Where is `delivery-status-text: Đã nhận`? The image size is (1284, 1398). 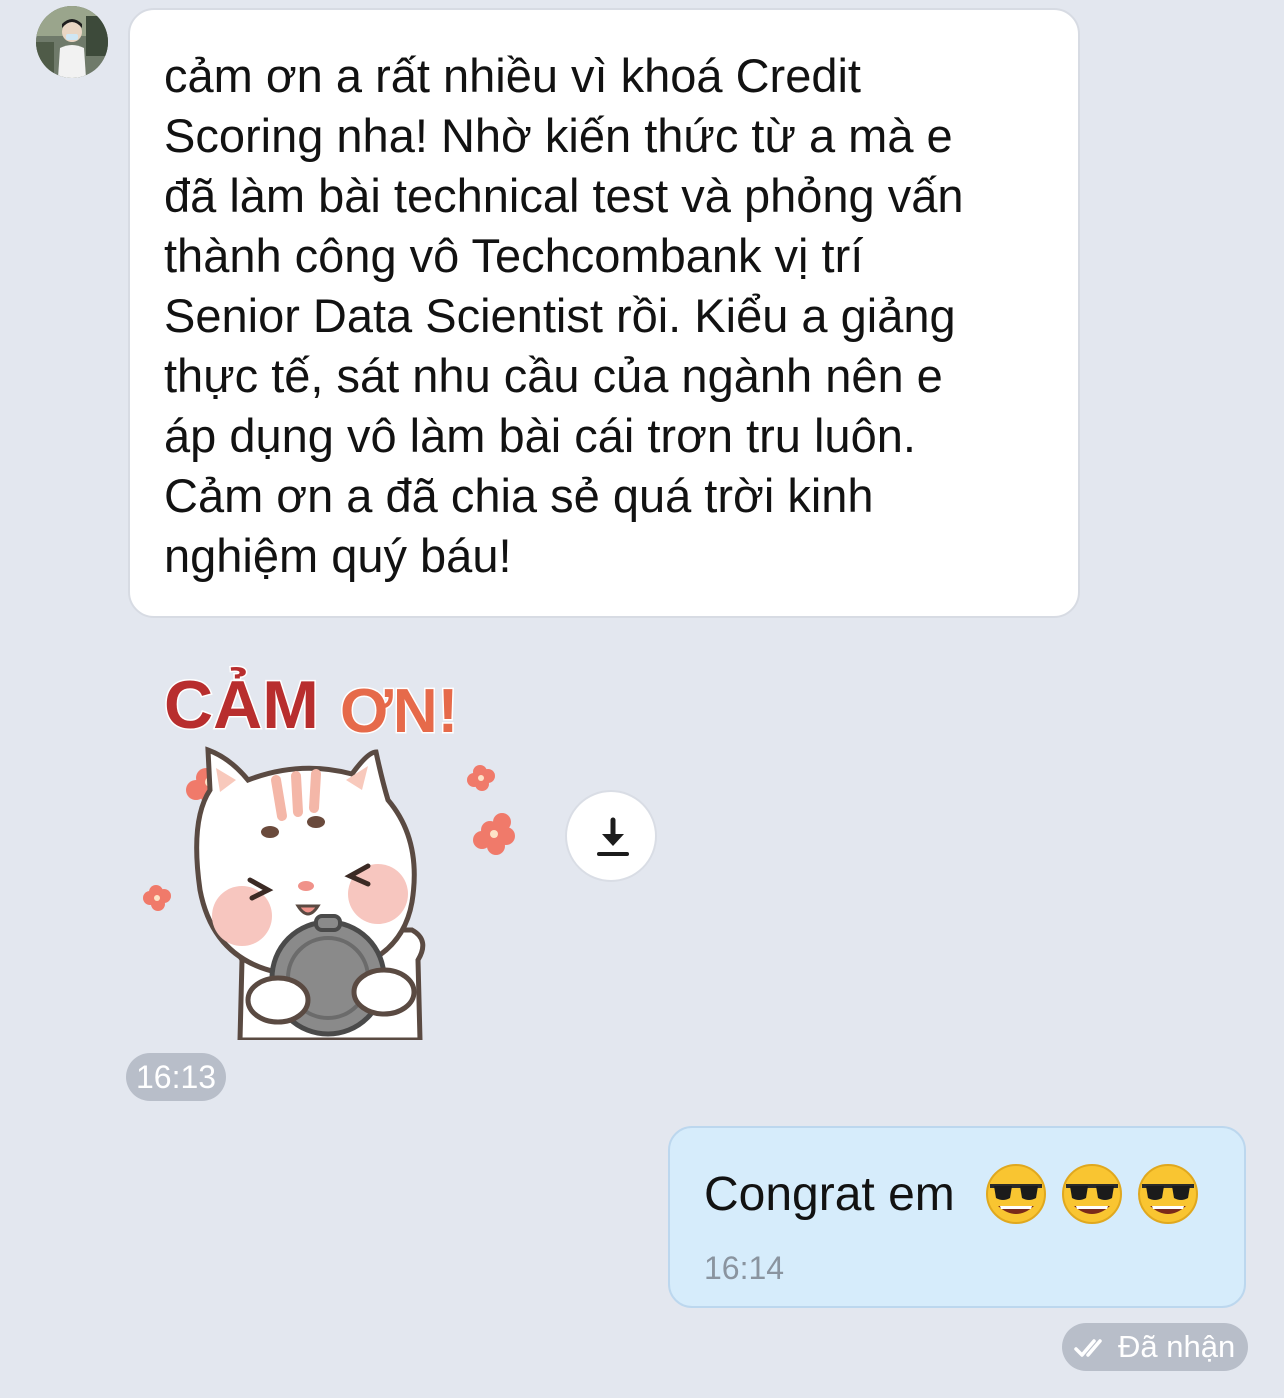
delivery-status-text: Đã nhận is located at coordinates (1177, 1346).